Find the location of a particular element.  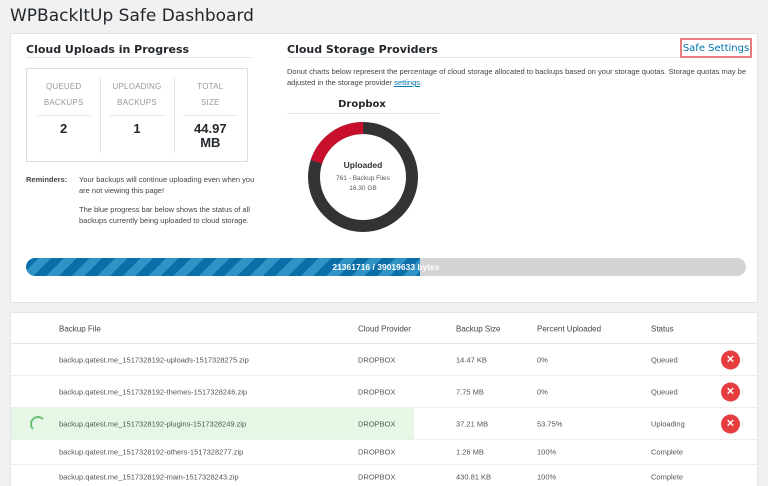

backup-size: 1.26 MB is located at coordinates (470, 452).